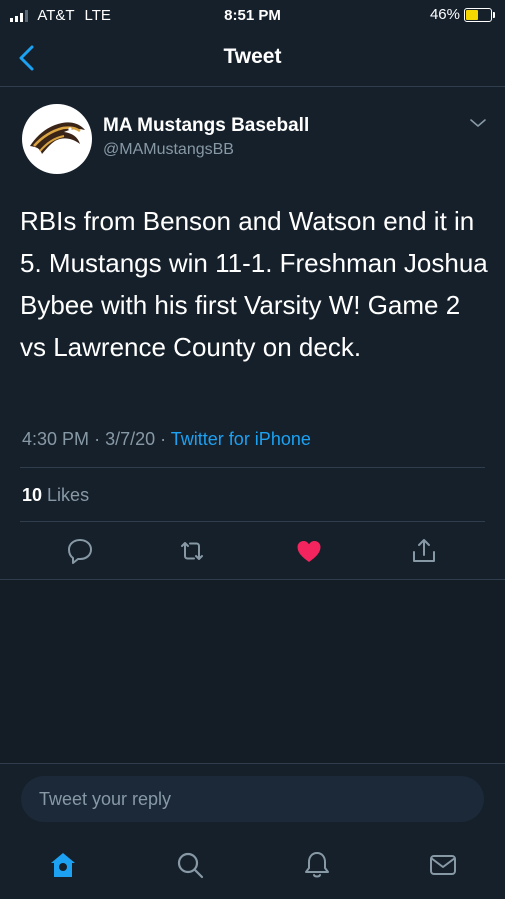  Describe the element at coordinates (56, 439) in the screenshot. I see `tweet-time: 4:30 PM` at that location.